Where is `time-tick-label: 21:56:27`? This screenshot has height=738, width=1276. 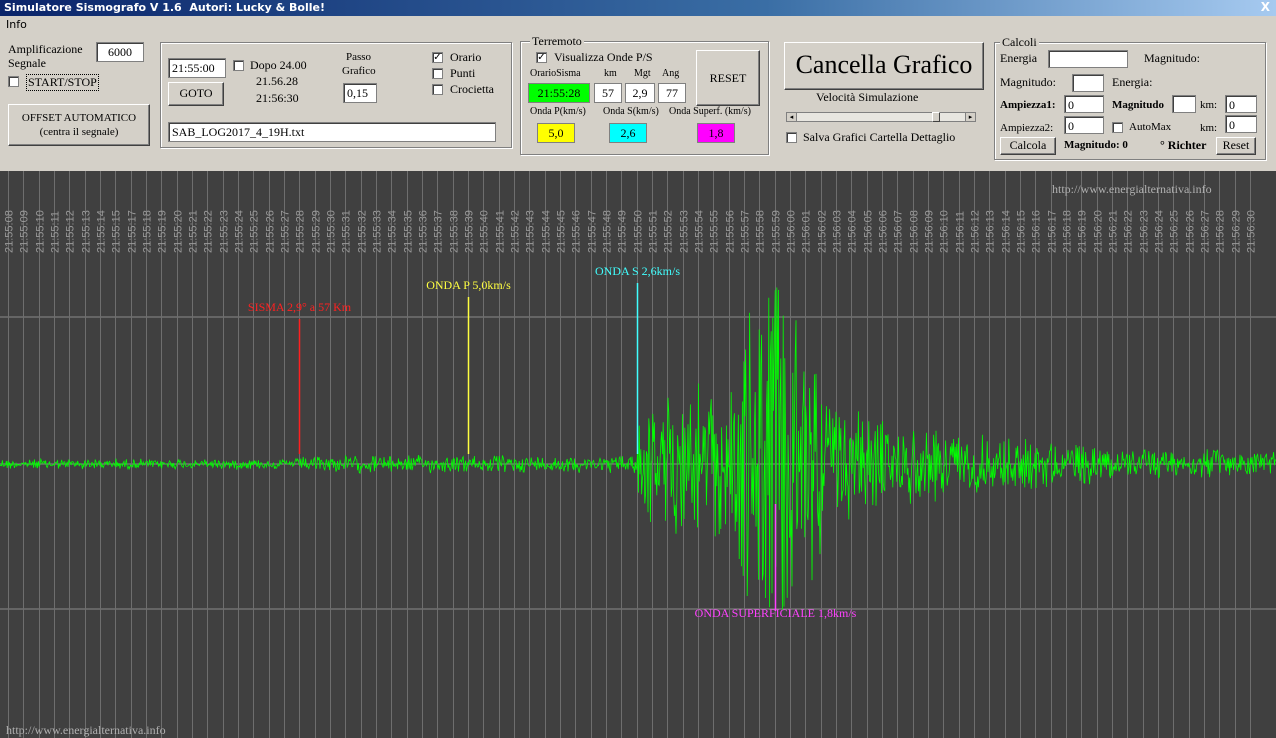 time-tick-label: 21:56:27 is located at coordinates (1206, 231).